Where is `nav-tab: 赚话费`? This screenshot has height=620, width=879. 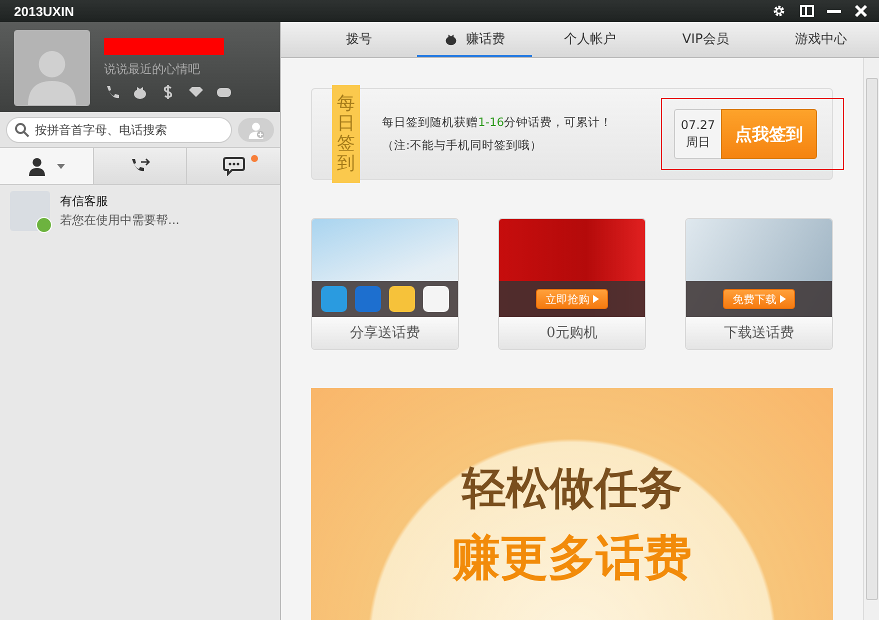
nav-tab: 赚话费 is located at coordinates (474, 39).